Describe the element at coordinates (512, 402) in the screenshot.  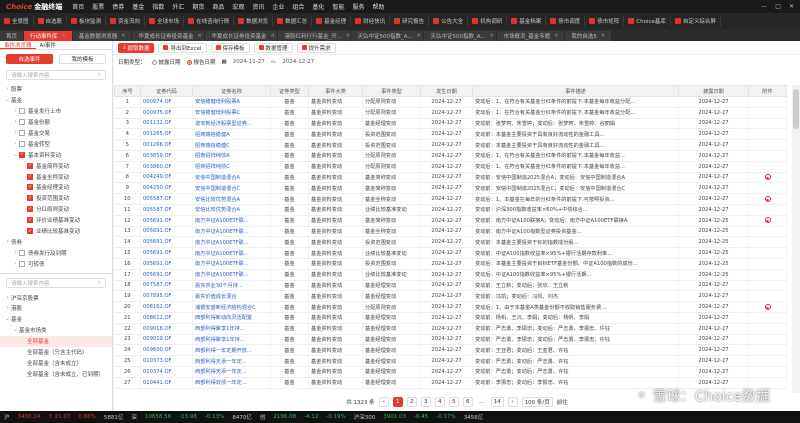
I see `next-page-button: ›` at that location.